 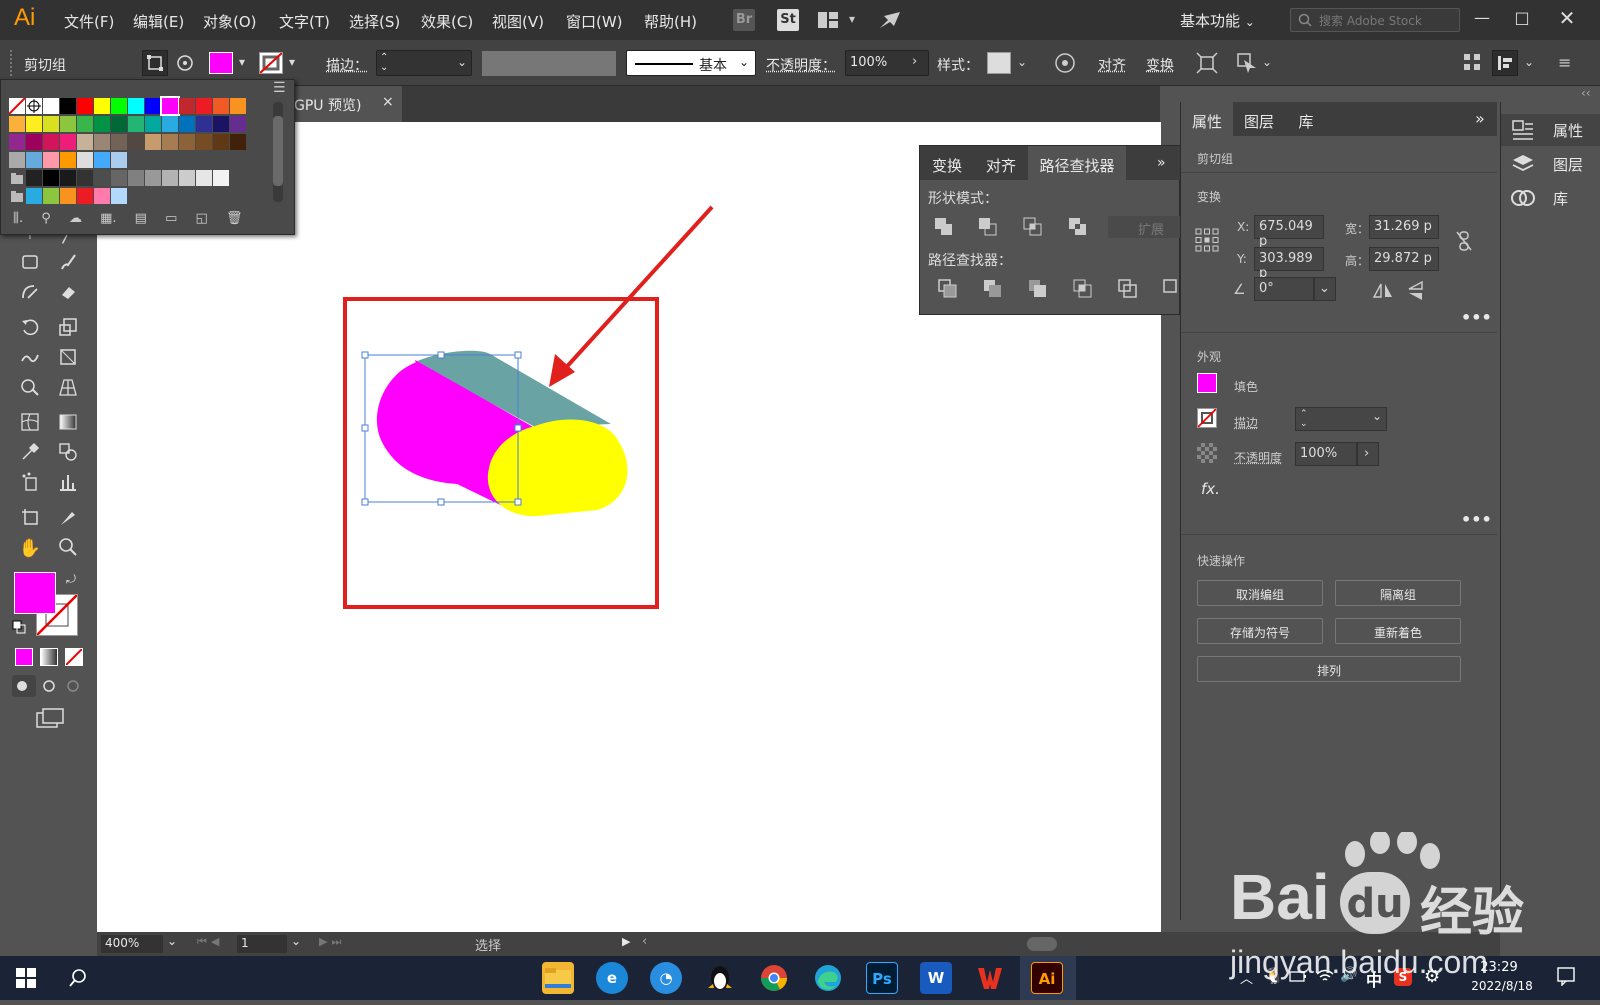 I want to click on gpu-performance-icon, so click(x=890, y=20).